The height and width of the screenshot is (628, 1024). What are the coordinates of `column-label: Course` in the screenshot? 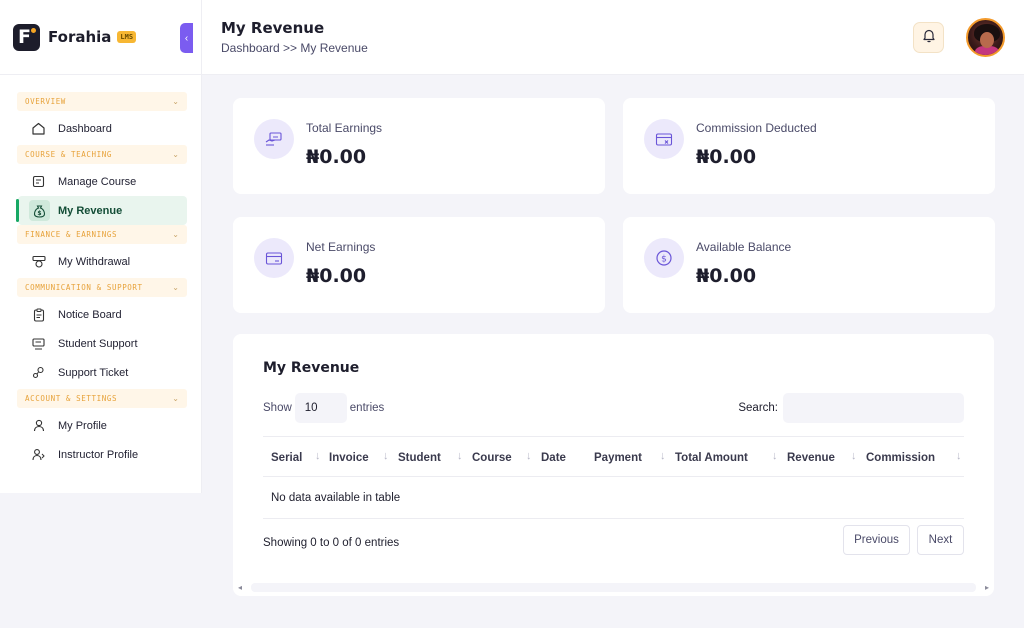 It's located at (492, 457).